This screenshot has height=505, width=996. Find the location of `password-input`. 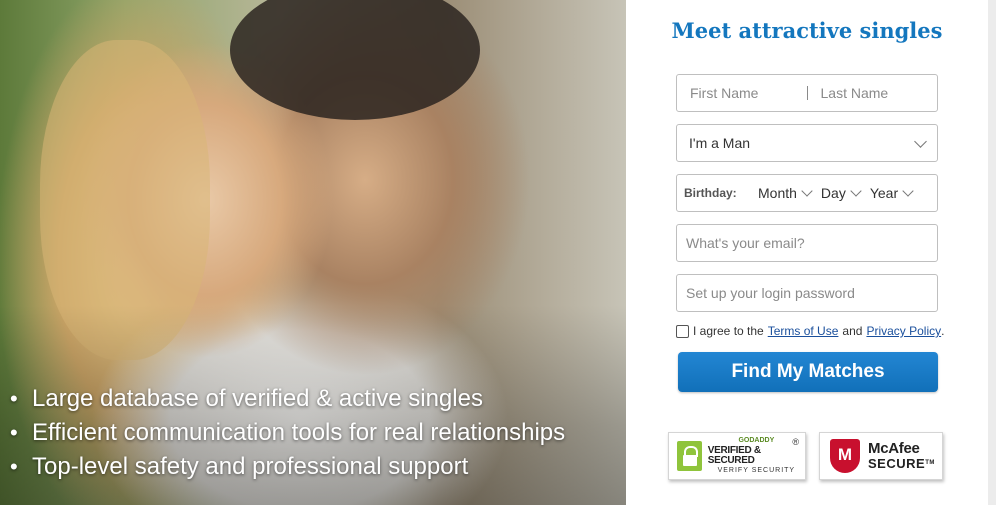

password-input is located at coordinates (807, 293).